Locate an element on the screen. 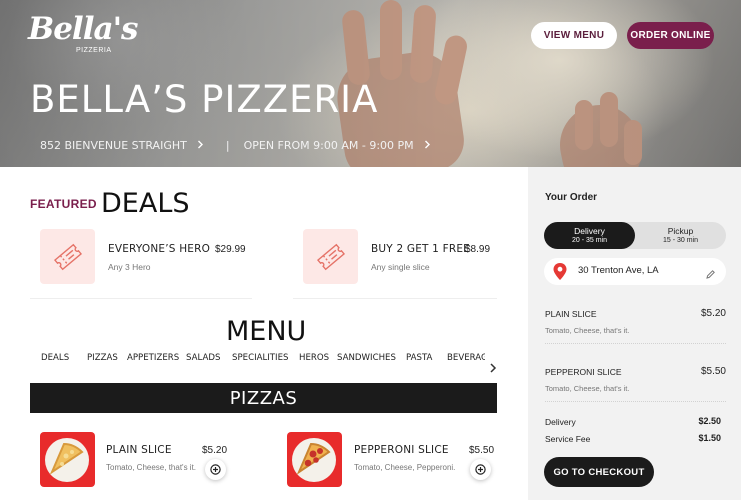  checkout-button: GO TO CHECKOUT is located at coordinates (599, 472).